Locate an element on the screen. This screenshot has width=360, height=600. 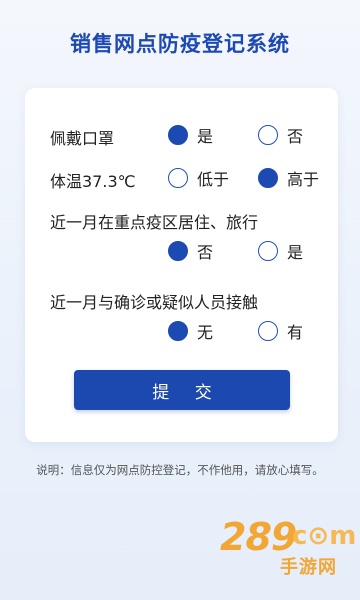
radio-contact-none: 无 is located at coordinates (190, 331).